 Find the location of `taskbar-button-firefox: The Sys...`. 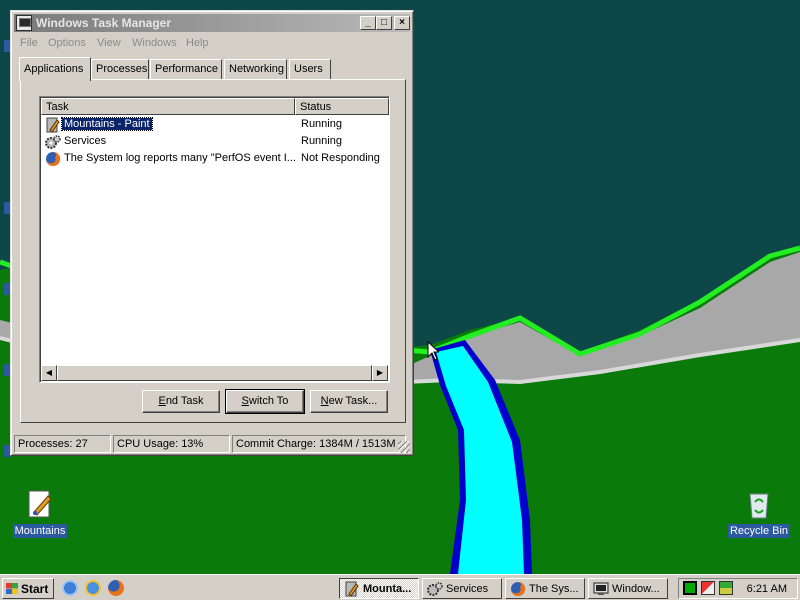

taskbar-button-firefox: The Sys... is located at coordinates (545, 588).